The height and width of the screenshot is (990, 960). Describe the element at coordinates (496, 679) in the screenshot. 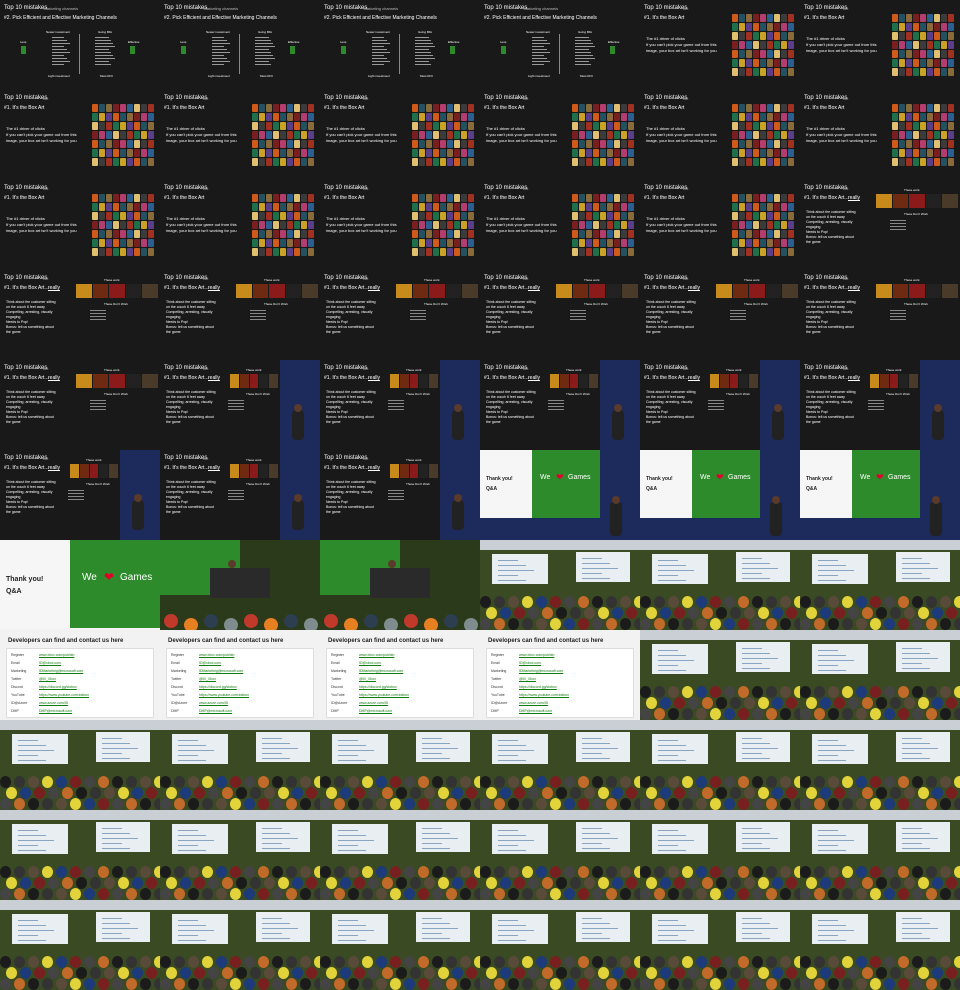

I see `contact-label: Twitter` at that location.